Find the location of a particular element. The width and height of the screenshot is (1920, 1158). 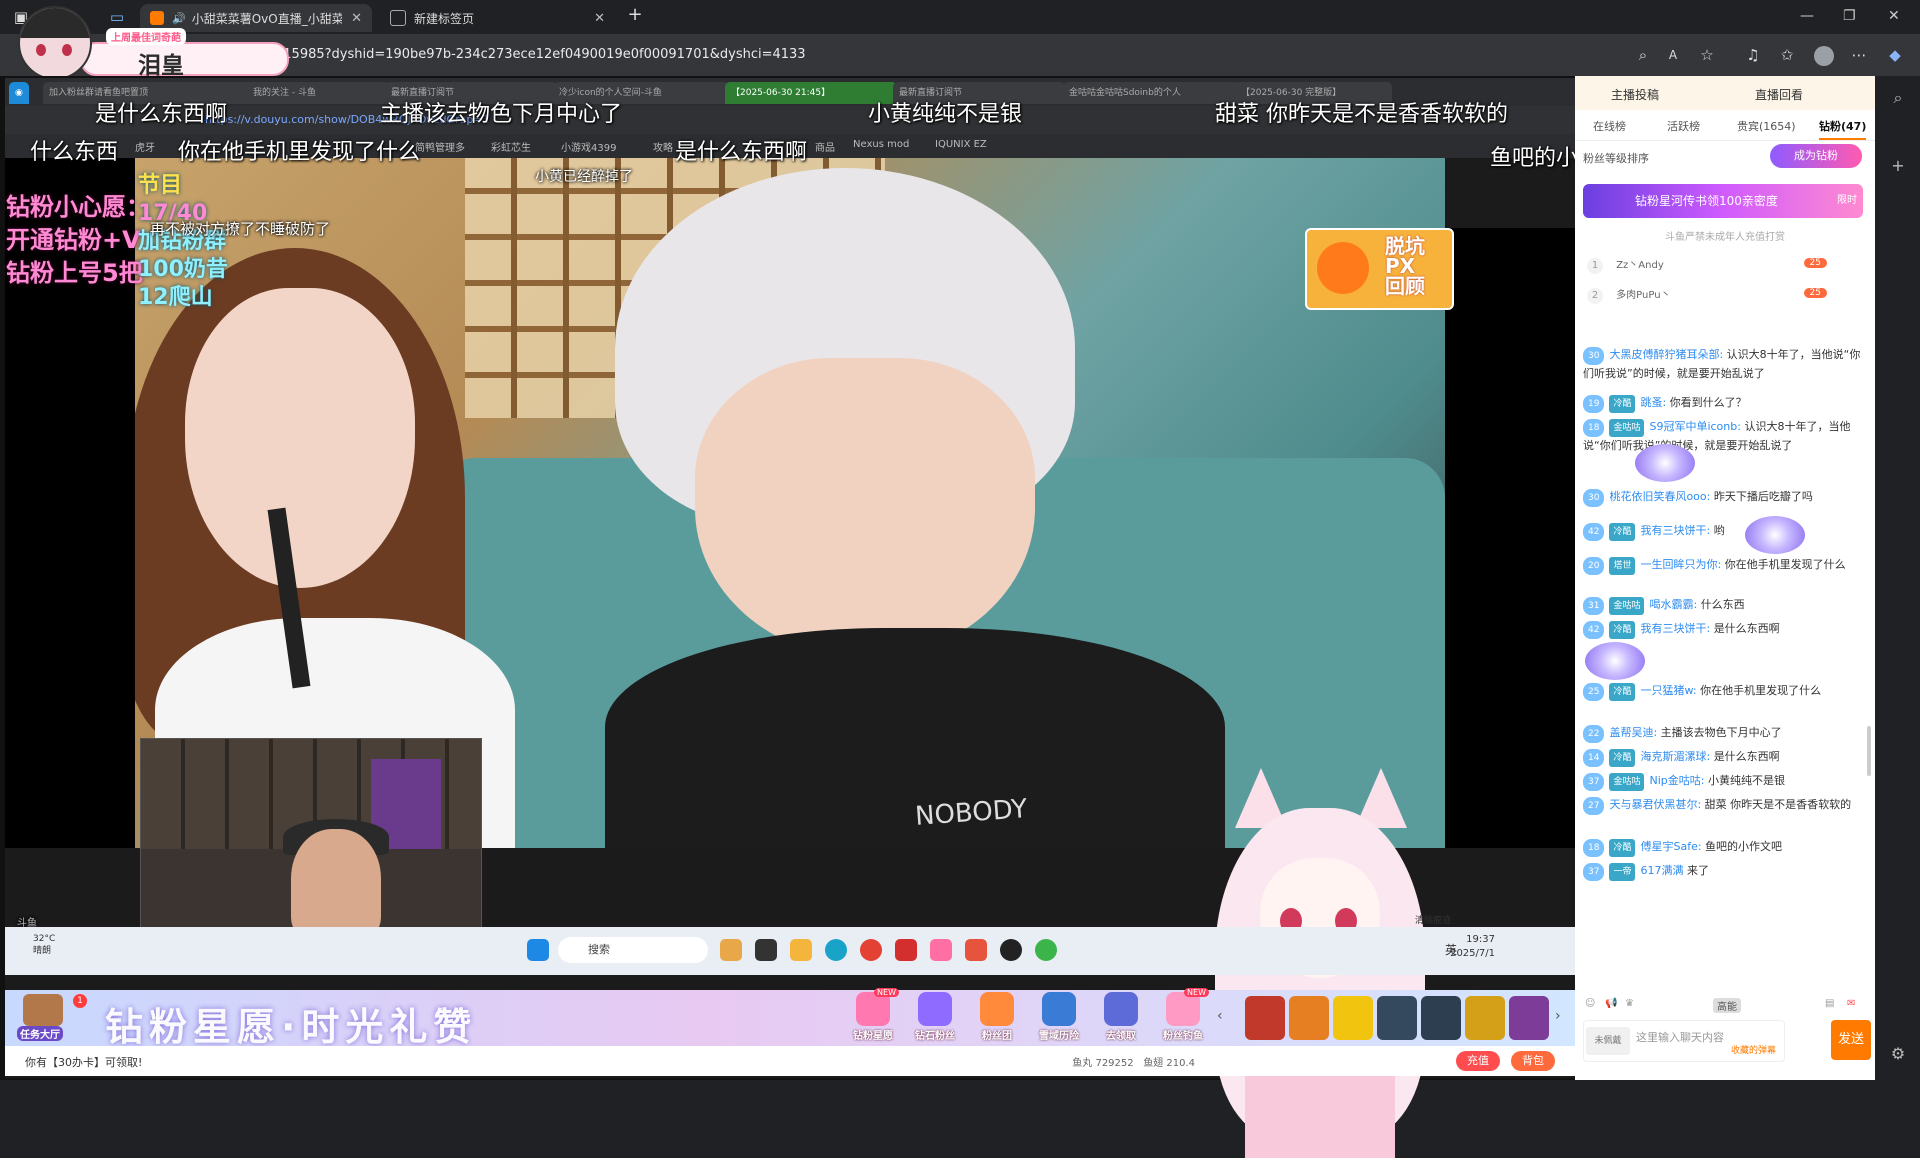

backpack-button: 背包 is located at coordinates (1533, 1061).